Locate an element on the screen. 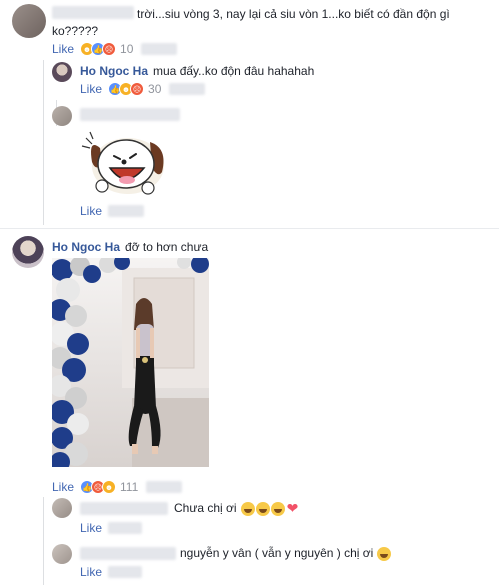 This screenshot has width=499, height=585. reply-body: nguyễn y vân ( vẫn y nguyên ) chị ơi is located at coordinates (286, 553).